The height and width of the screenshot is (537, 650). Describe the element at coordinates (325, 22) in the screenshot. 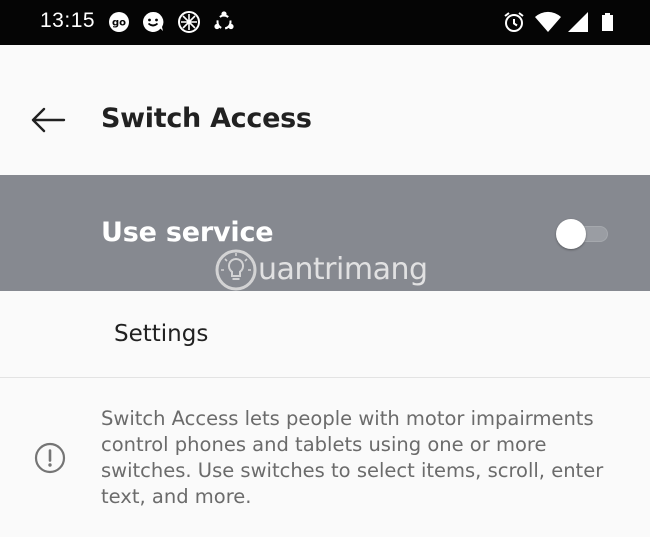

I see `status-bar: 13:15 go` at that location.